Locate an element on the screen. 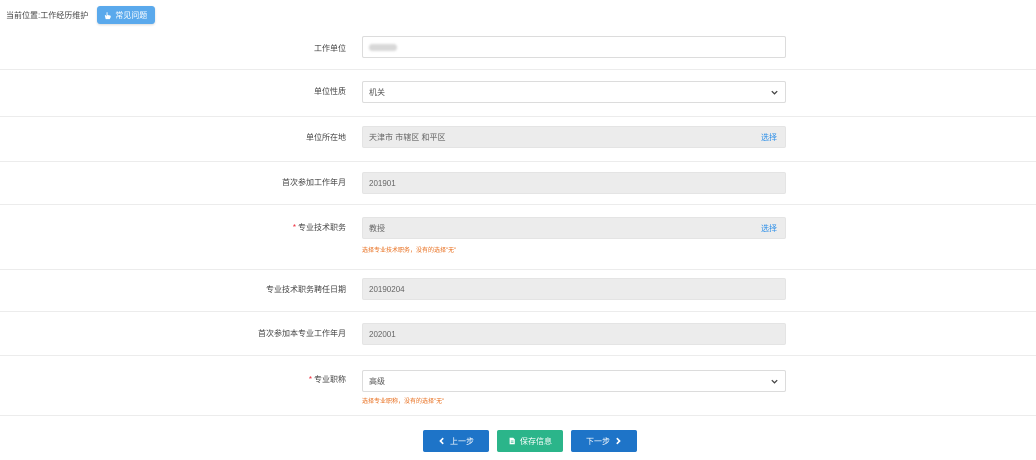 This screenshot has height=460, width=1036. unit-nature-select: 机关 is located at coordinates (574, 92).